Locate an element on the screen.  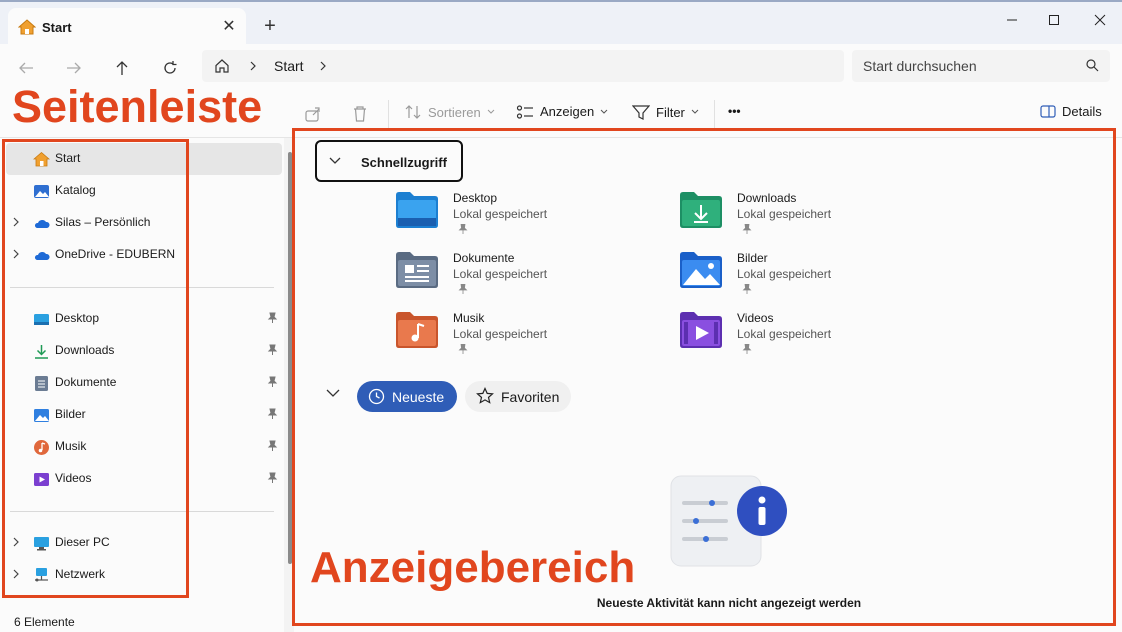
back-button is located at coordinates (26, 68).